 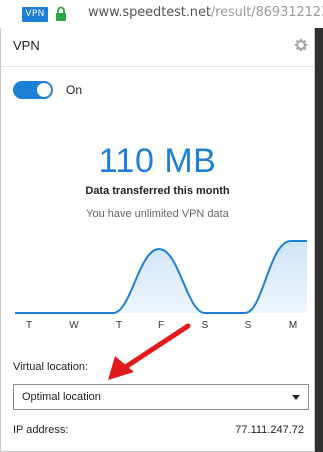 I want to click on chart-day-labels: T W T F S S M, so click(x=157, y=327).